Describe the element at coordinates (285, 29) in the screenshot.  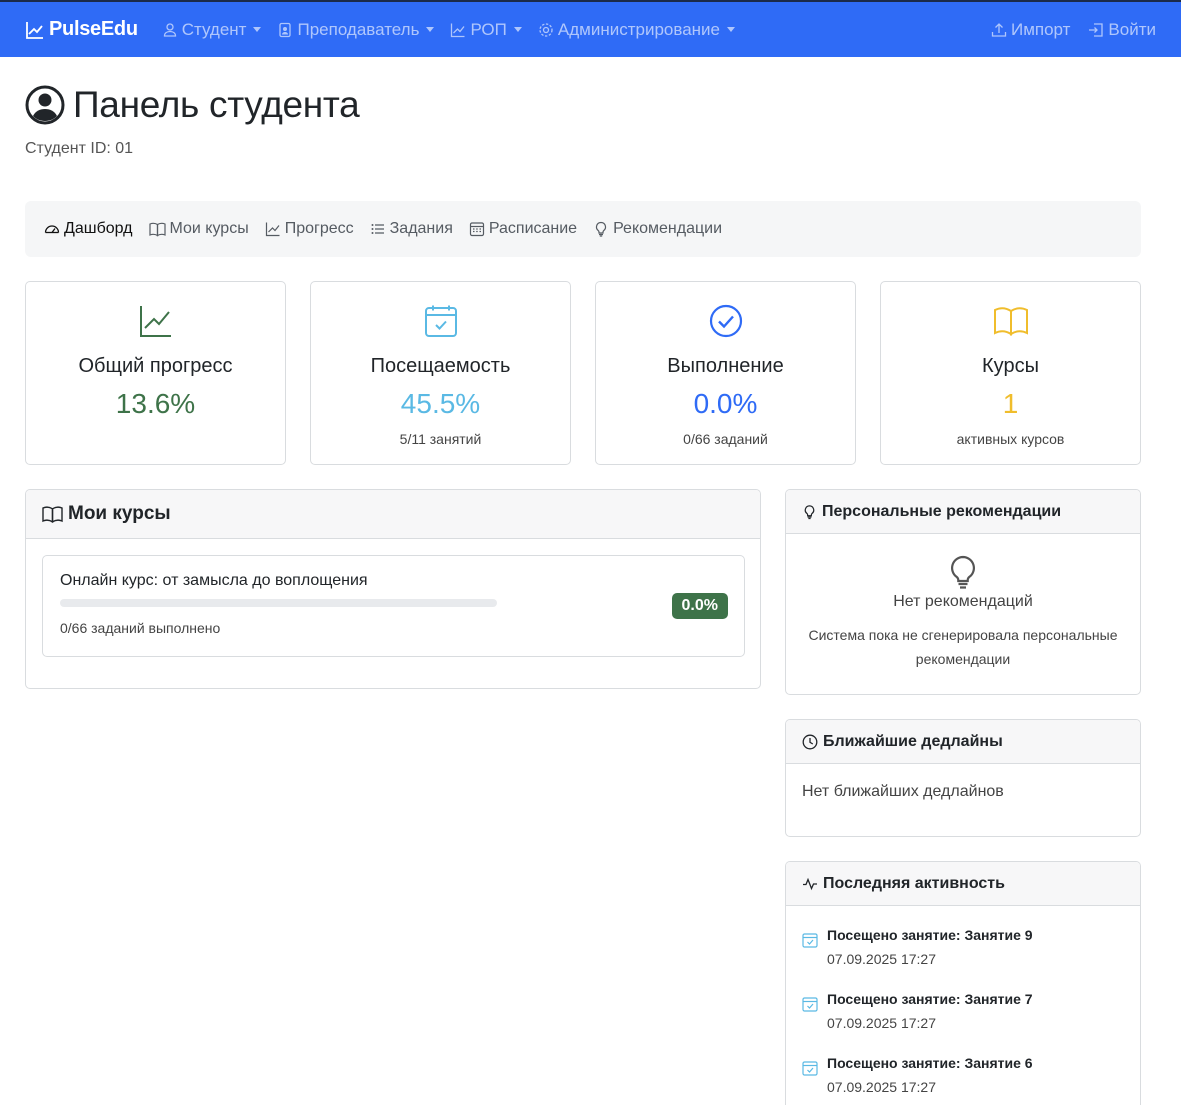
I see `person-badge-icon` at that location.